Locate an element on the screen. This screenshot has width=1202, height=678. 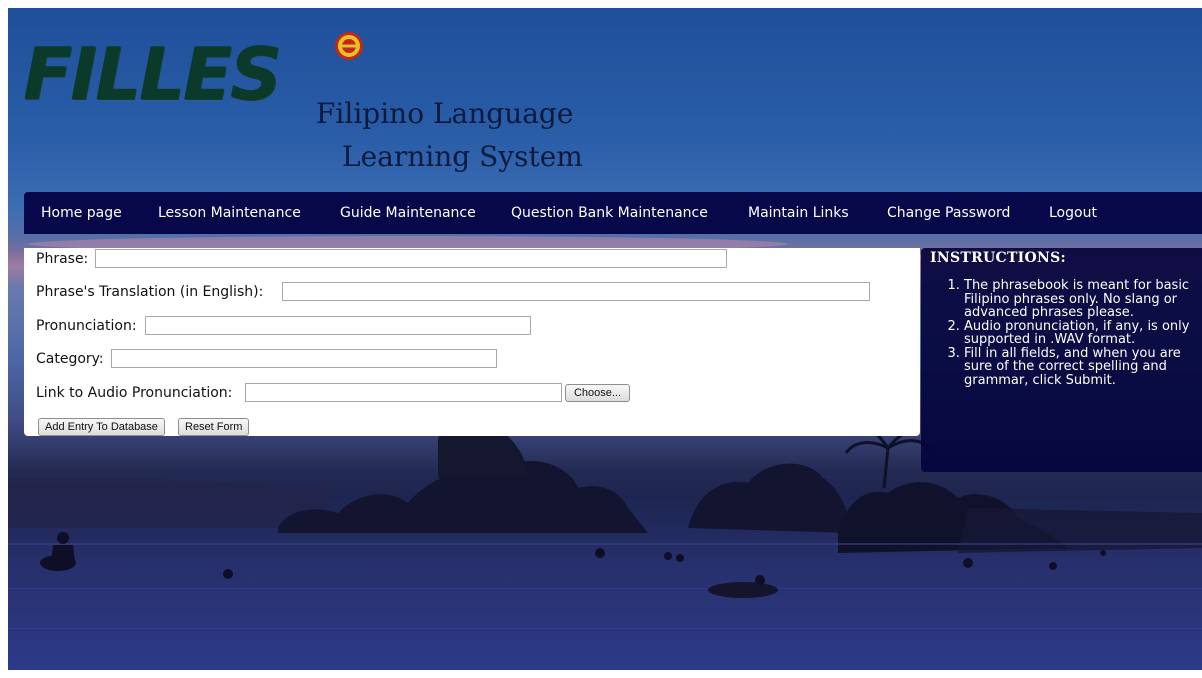
translation-input is located at coordinates (576, 291).